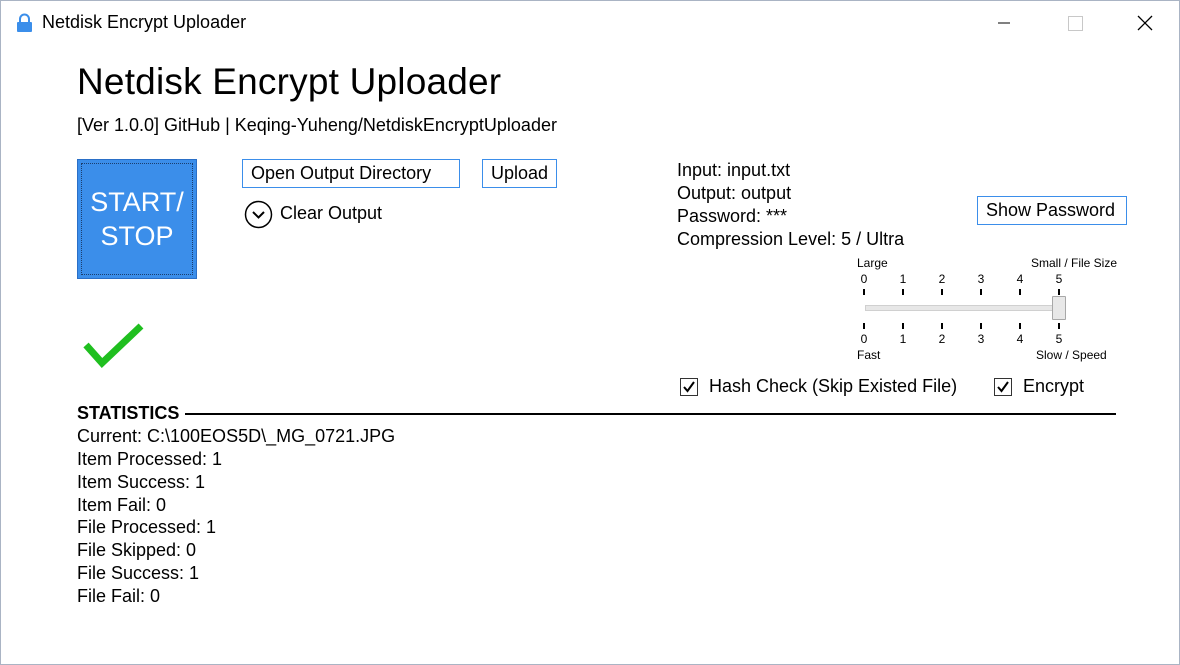  Describe the element at coordinates (942, 339) in the screenshot. I see `tick-label-bottom: 2` at that location.